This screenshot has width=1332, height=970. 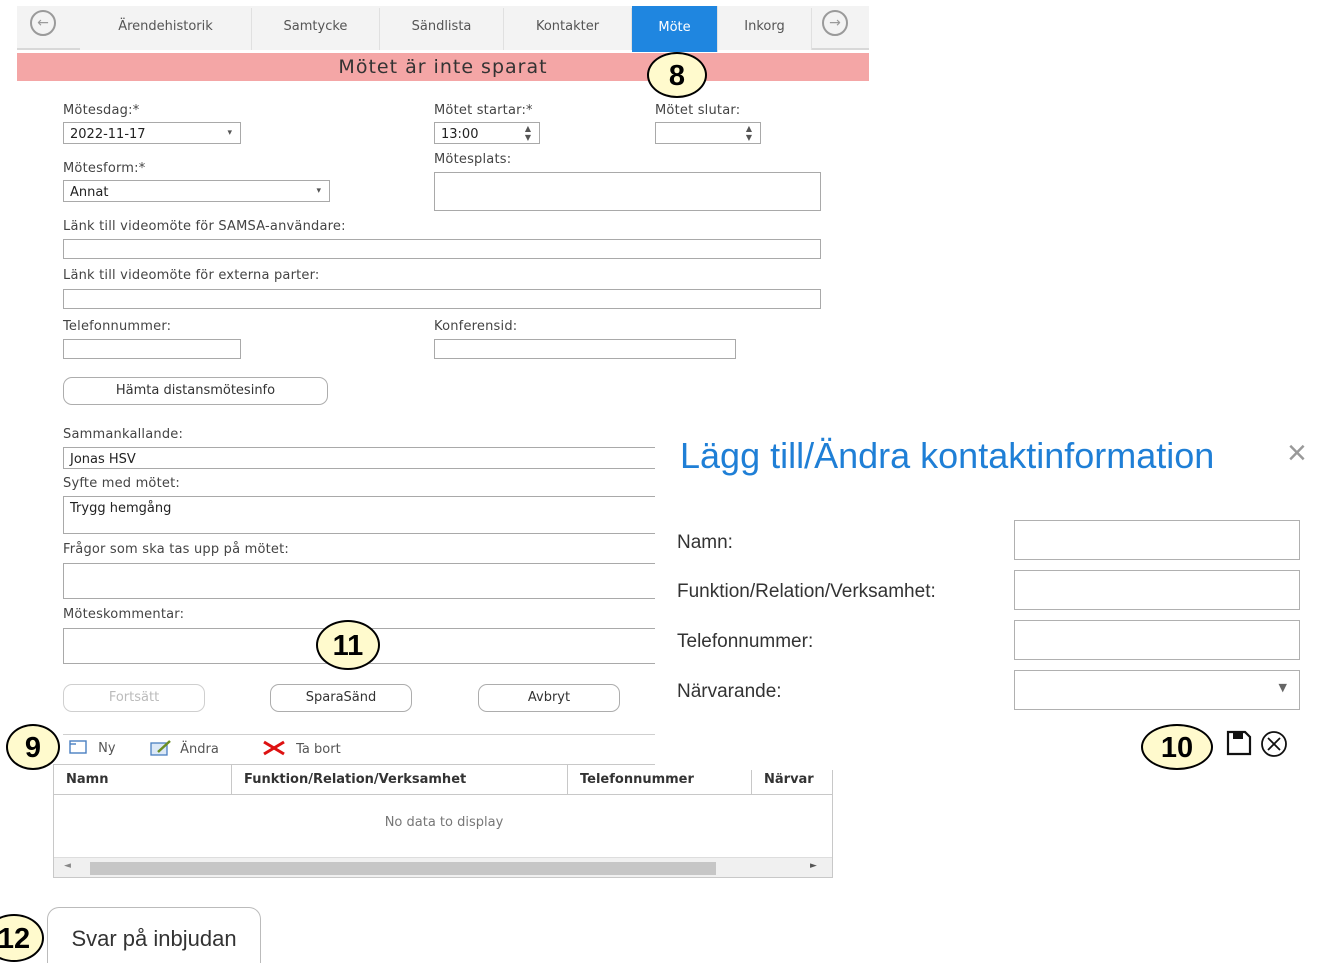 What do you see at coordinates (708, 133) in the screenshot?
I see `end-time-input: ▲ ▼` at bounding box center [708, 133].